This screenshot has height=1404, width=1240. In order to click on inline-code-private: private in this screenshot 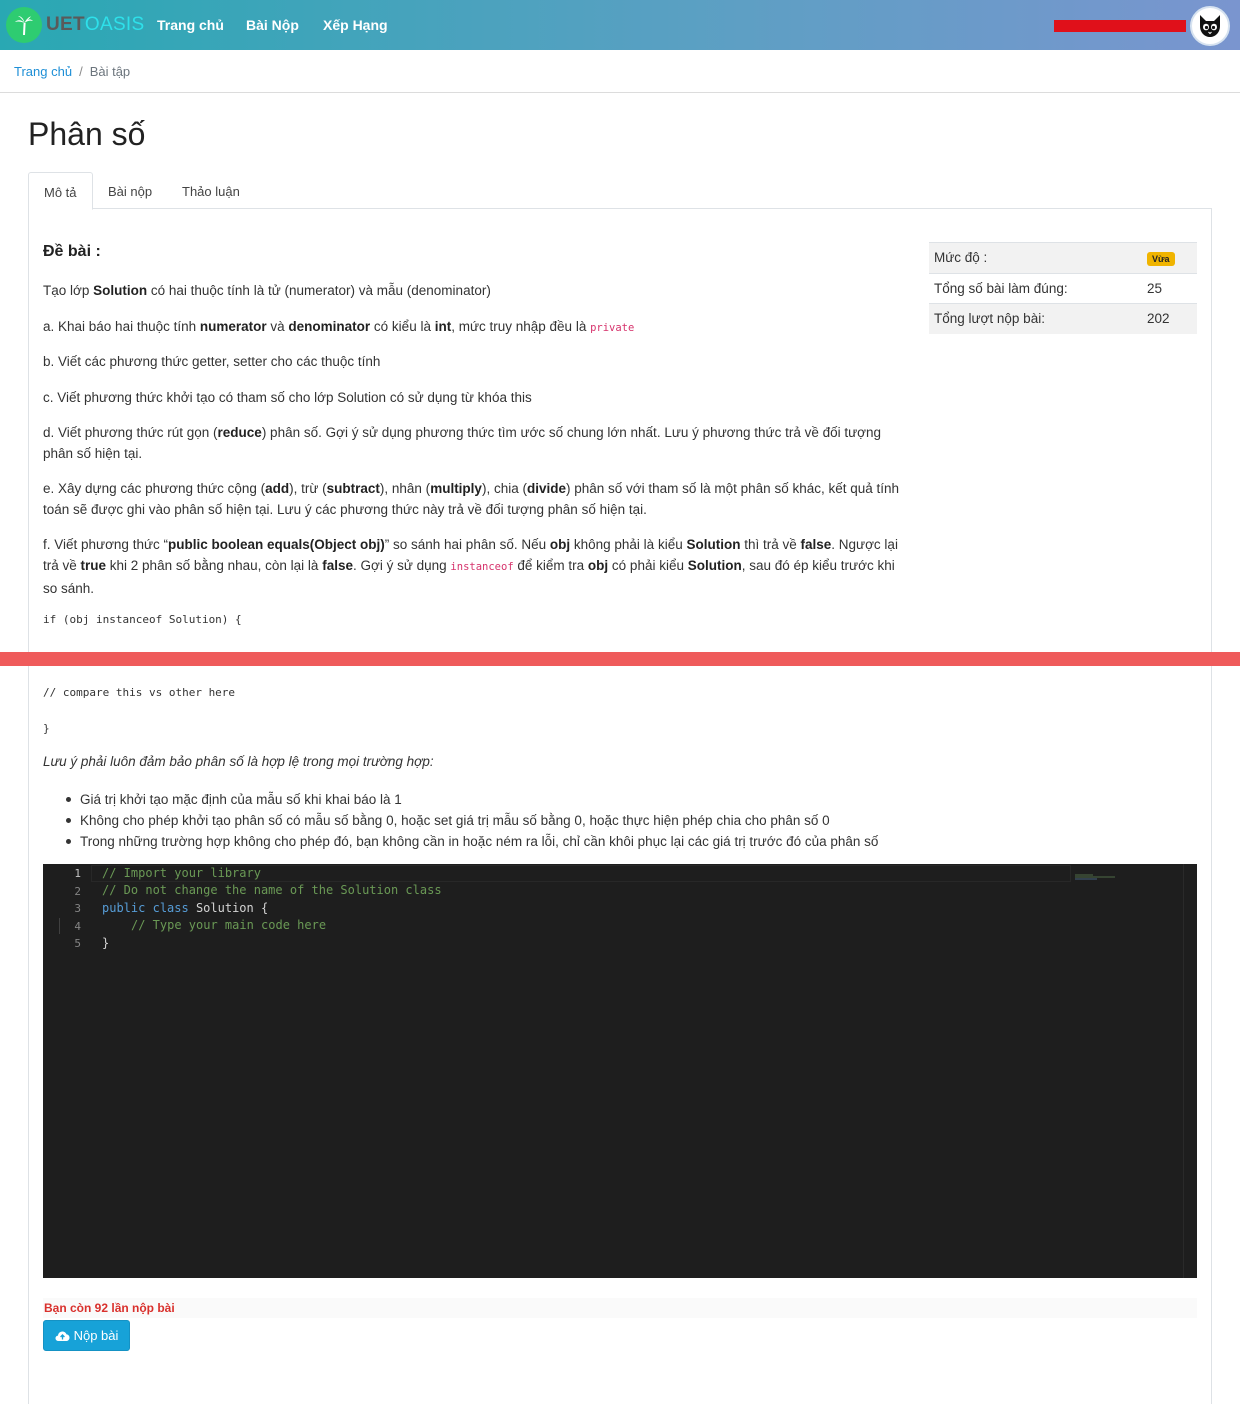, I will do `click(612, 328)`.